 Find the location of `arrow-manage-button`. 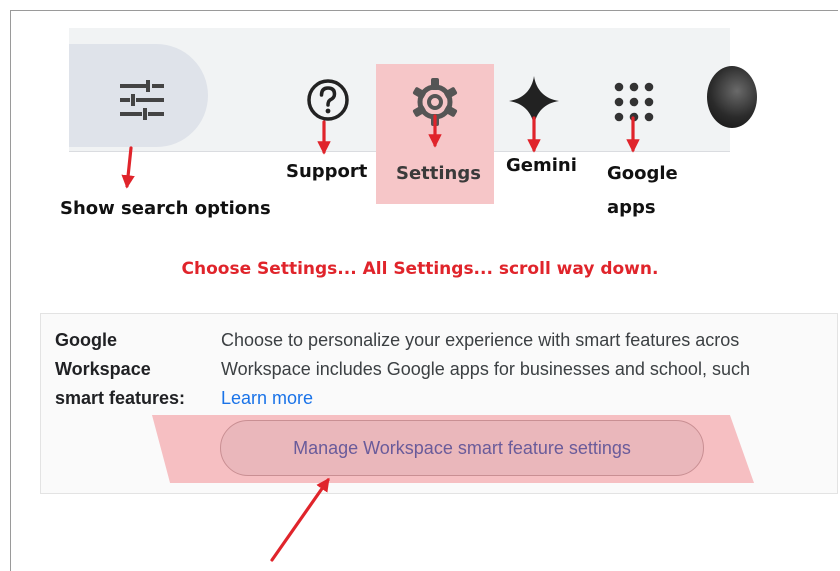

arrow-manage-button is located at coordinates (300, 519).